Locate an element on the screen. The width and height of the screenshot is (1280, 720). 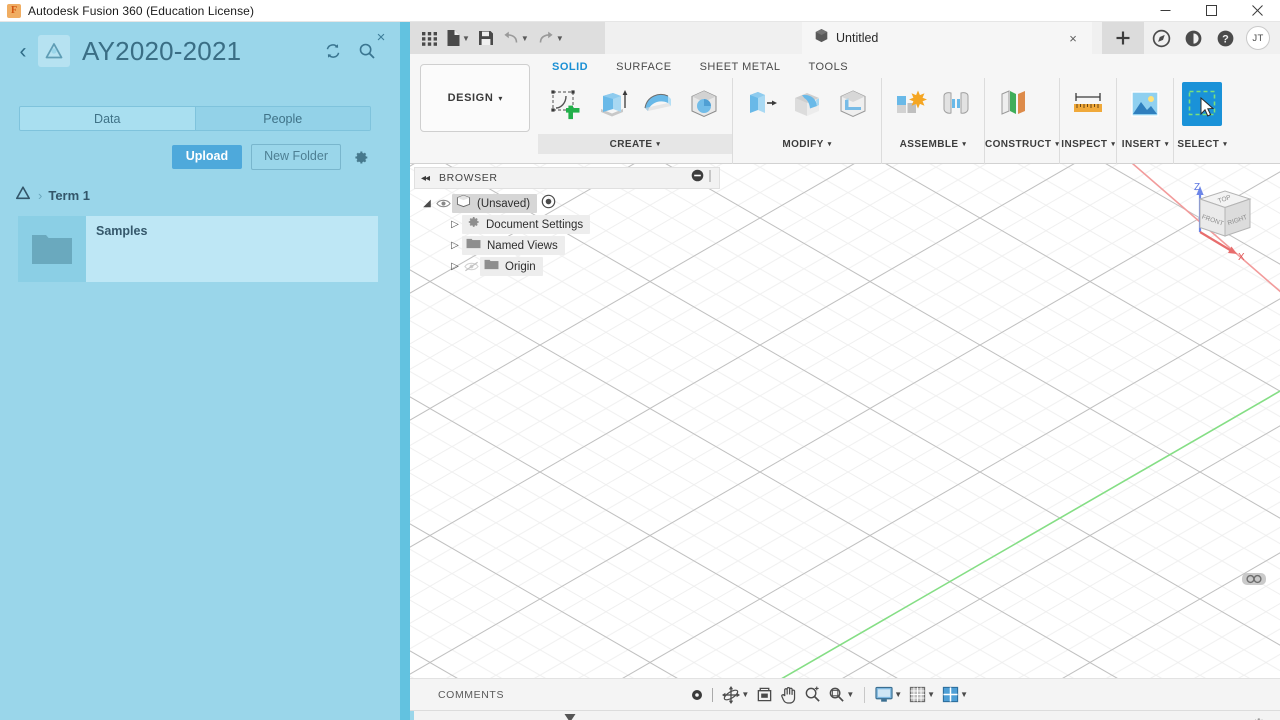
ribbon-panel-assemble-caption: ASSEMBLE ▾ is located at coordinates (933, 144).